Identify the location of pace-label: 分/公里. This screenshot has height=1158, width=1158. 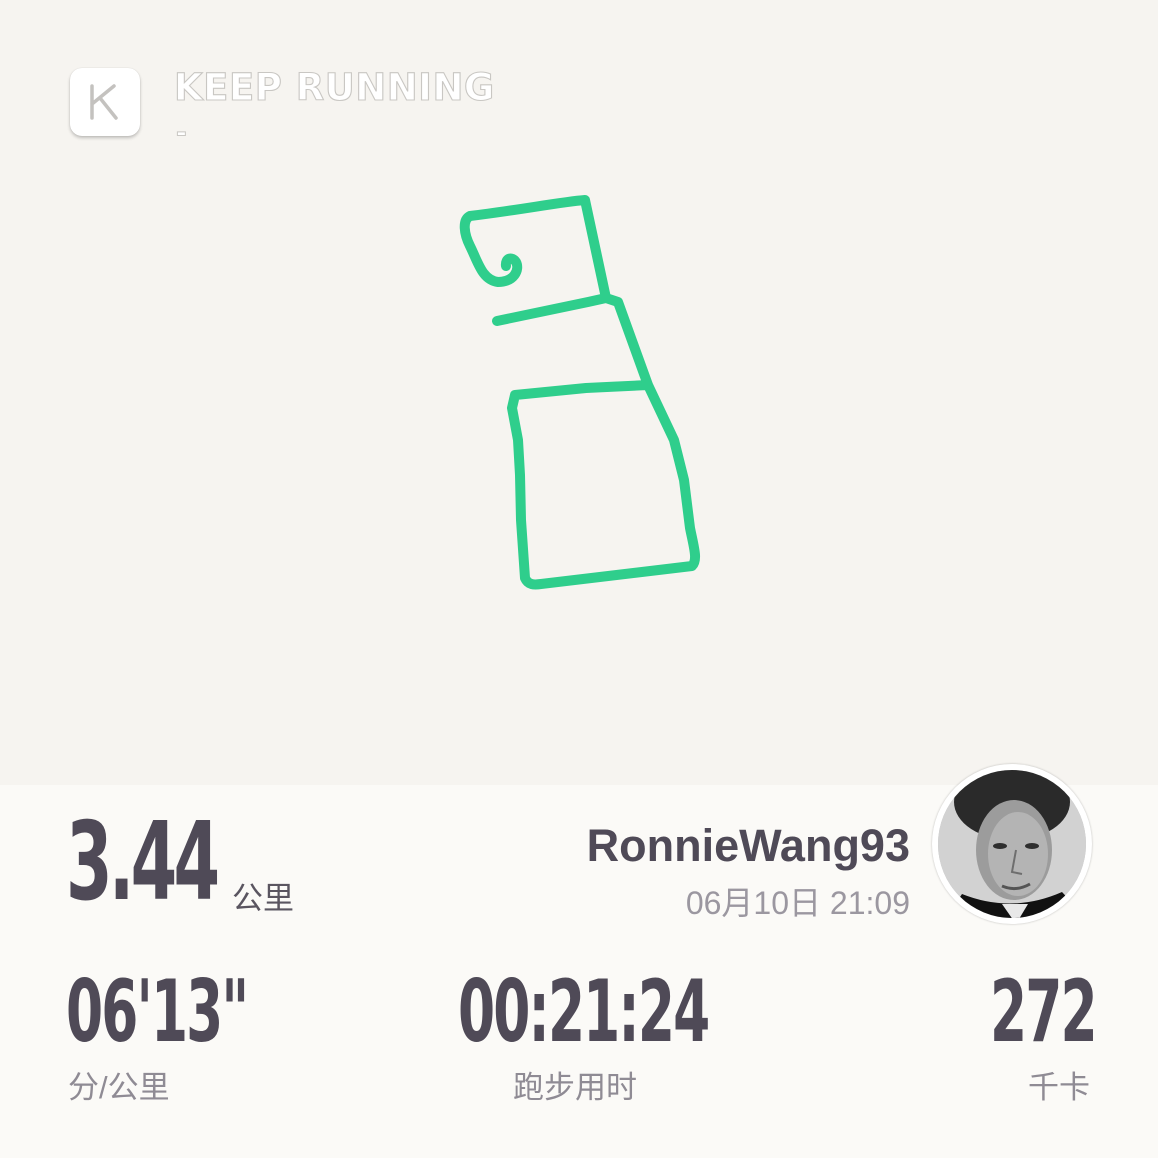
(119, 1087).